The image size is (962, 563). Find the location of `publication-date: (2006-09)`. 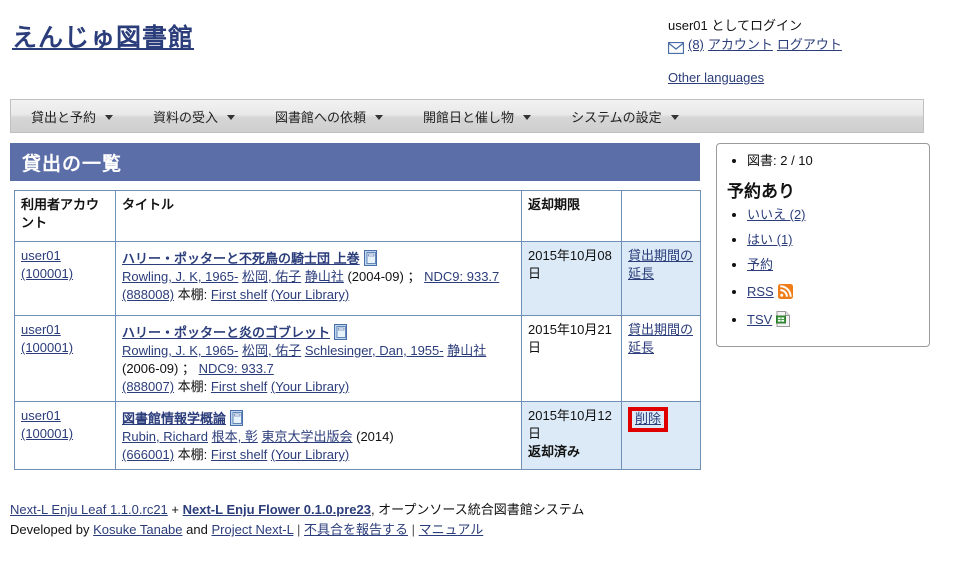

publication-date: (2006-09) is located at coordinates (150, 368).